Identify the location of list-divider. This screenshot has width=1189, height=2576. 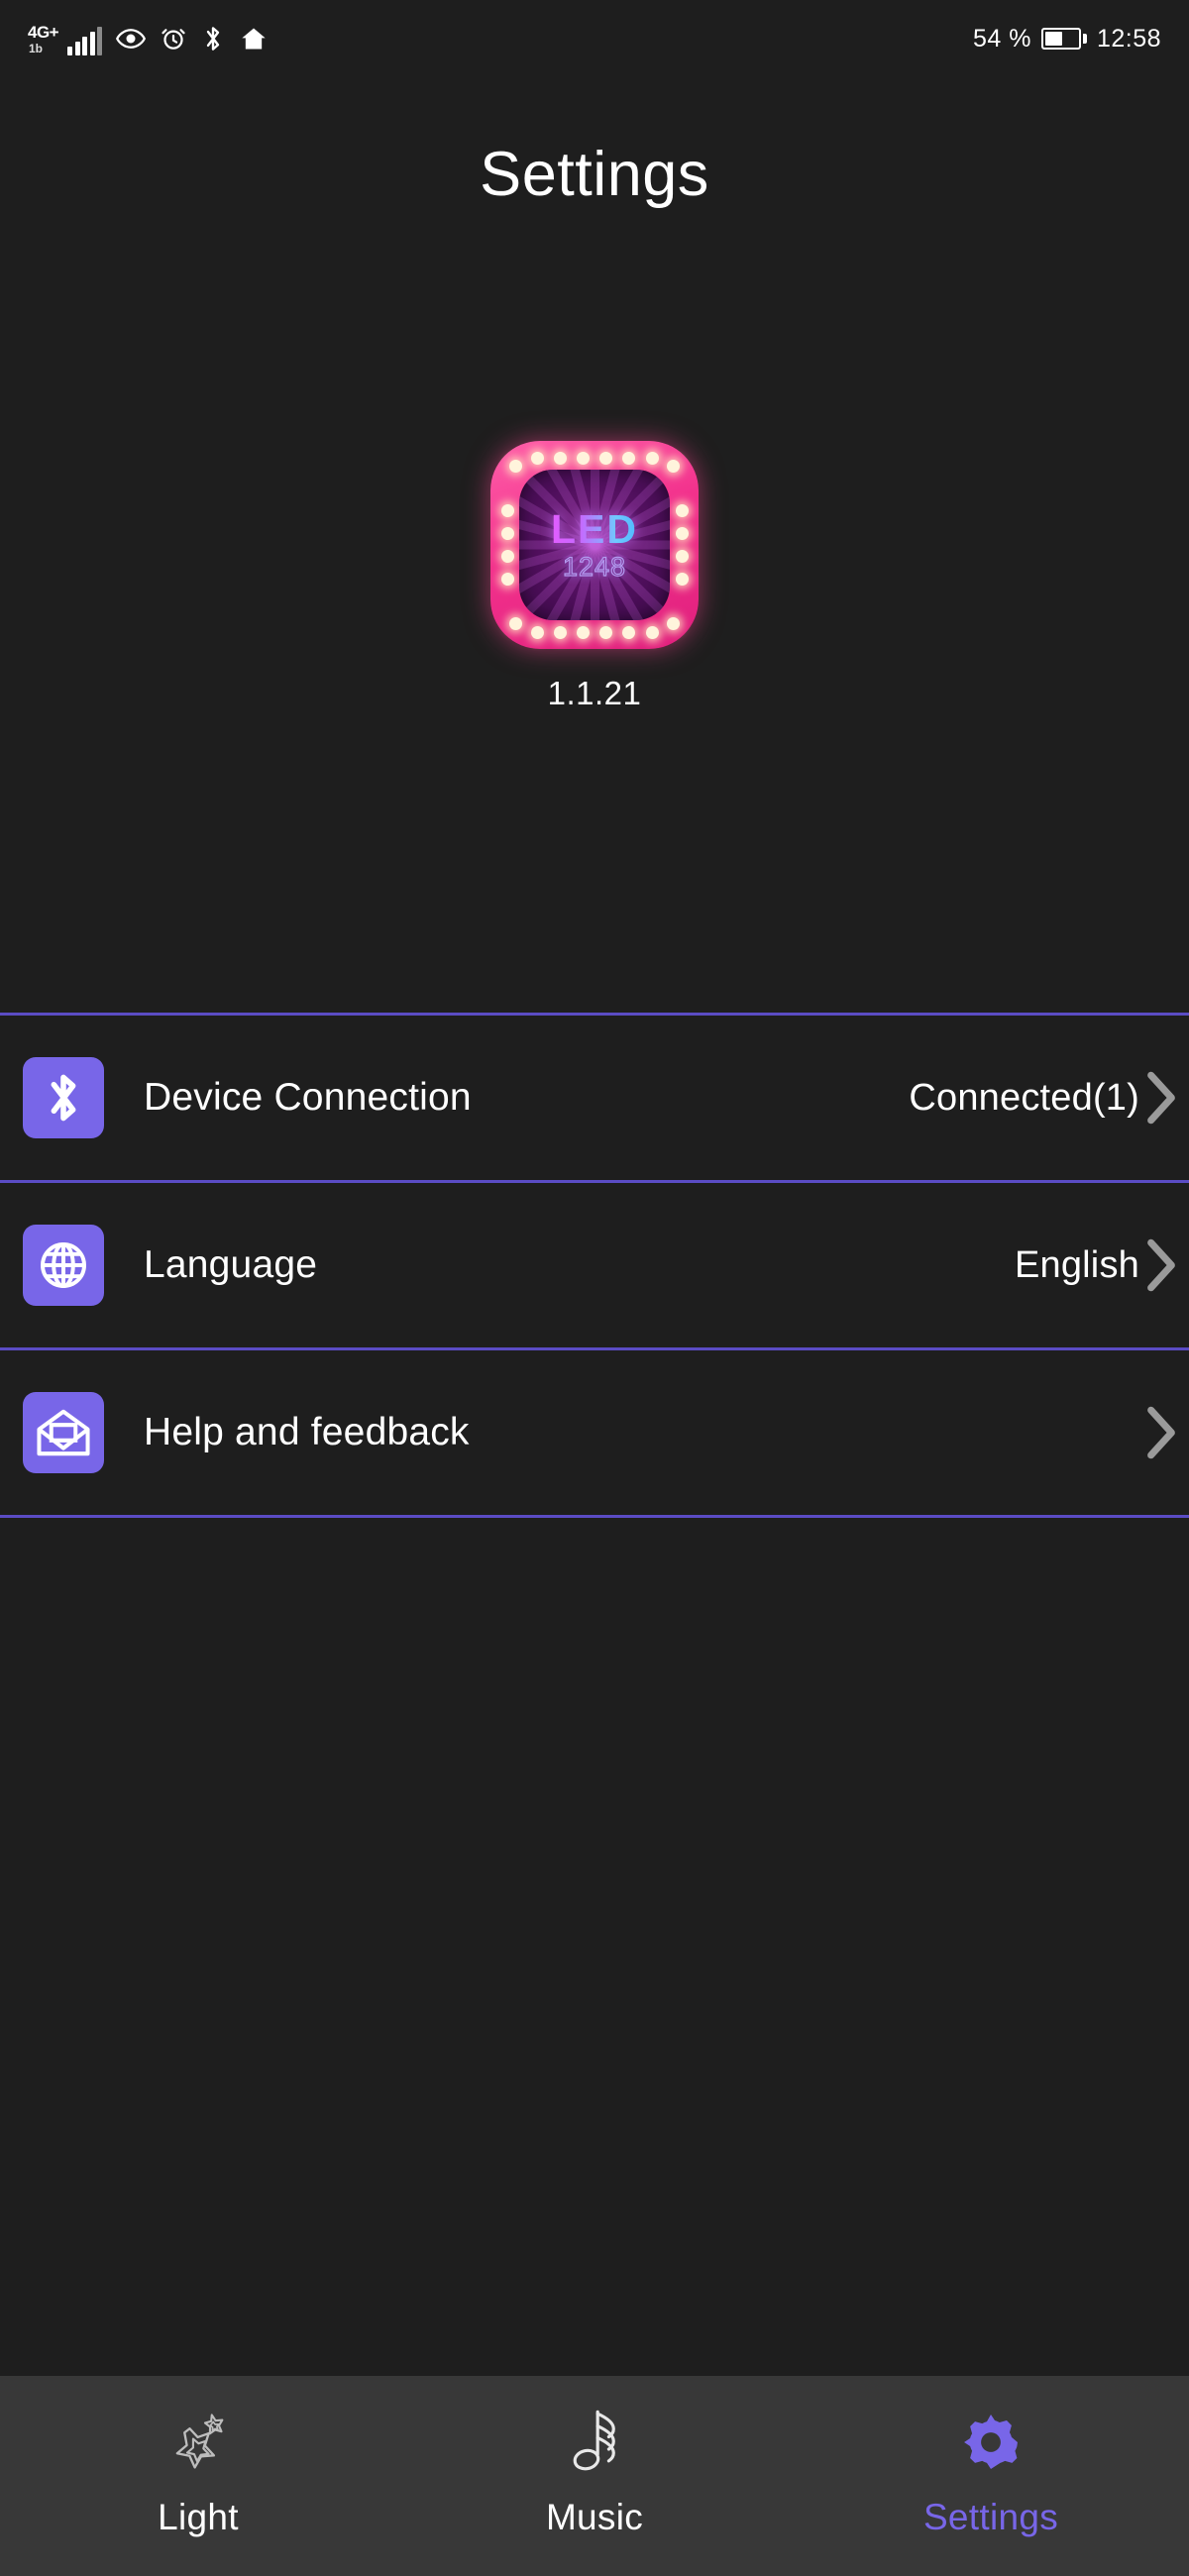
(594, 1516).